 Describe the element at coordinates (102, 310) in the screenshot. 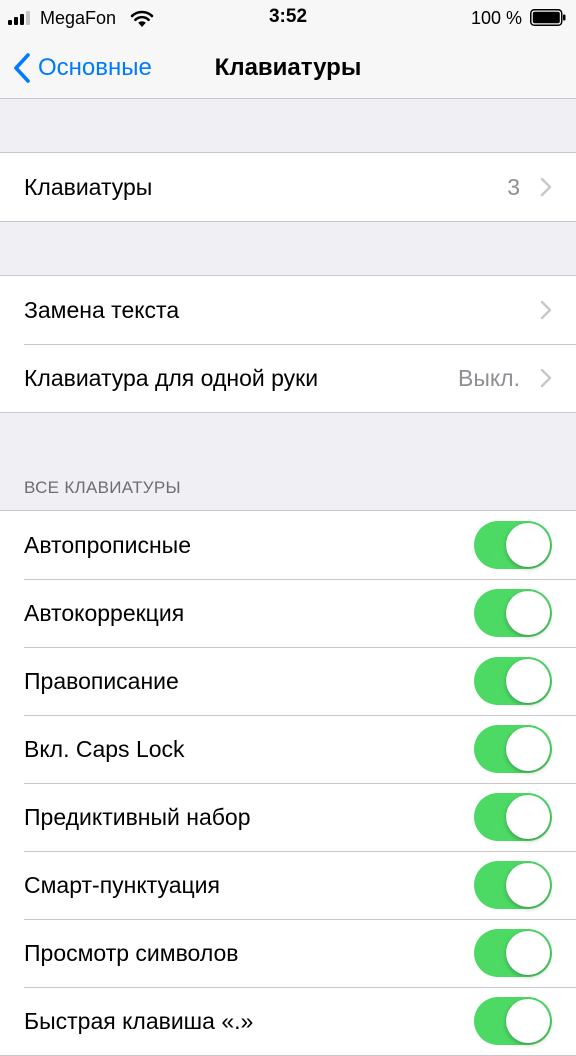

I see `text-replacement-label: Замена текста` at that location.